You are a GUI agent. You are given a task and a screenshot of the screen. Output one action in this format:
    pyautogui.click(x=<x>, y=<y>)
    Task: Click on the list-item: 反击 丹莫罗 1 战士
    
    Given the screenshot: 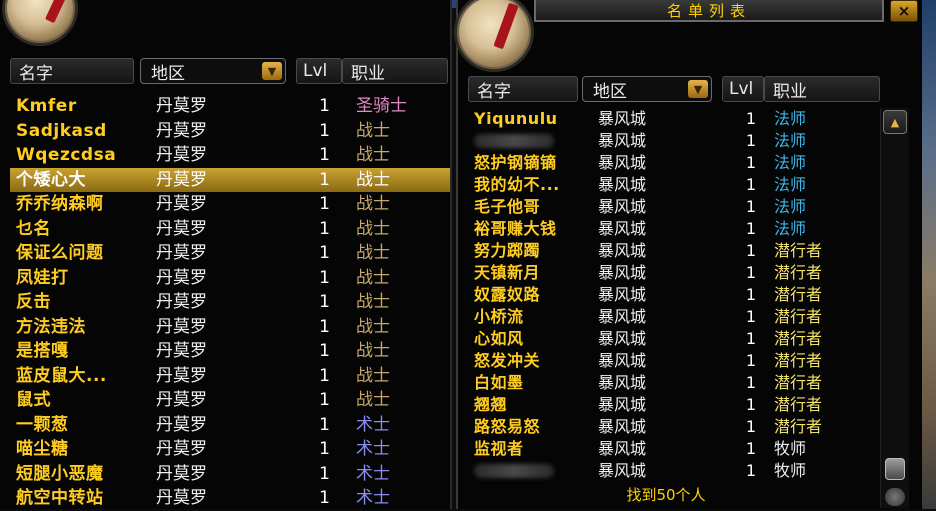 What is the action you would take?
    pyautogui.click(x=230, y=302)
    